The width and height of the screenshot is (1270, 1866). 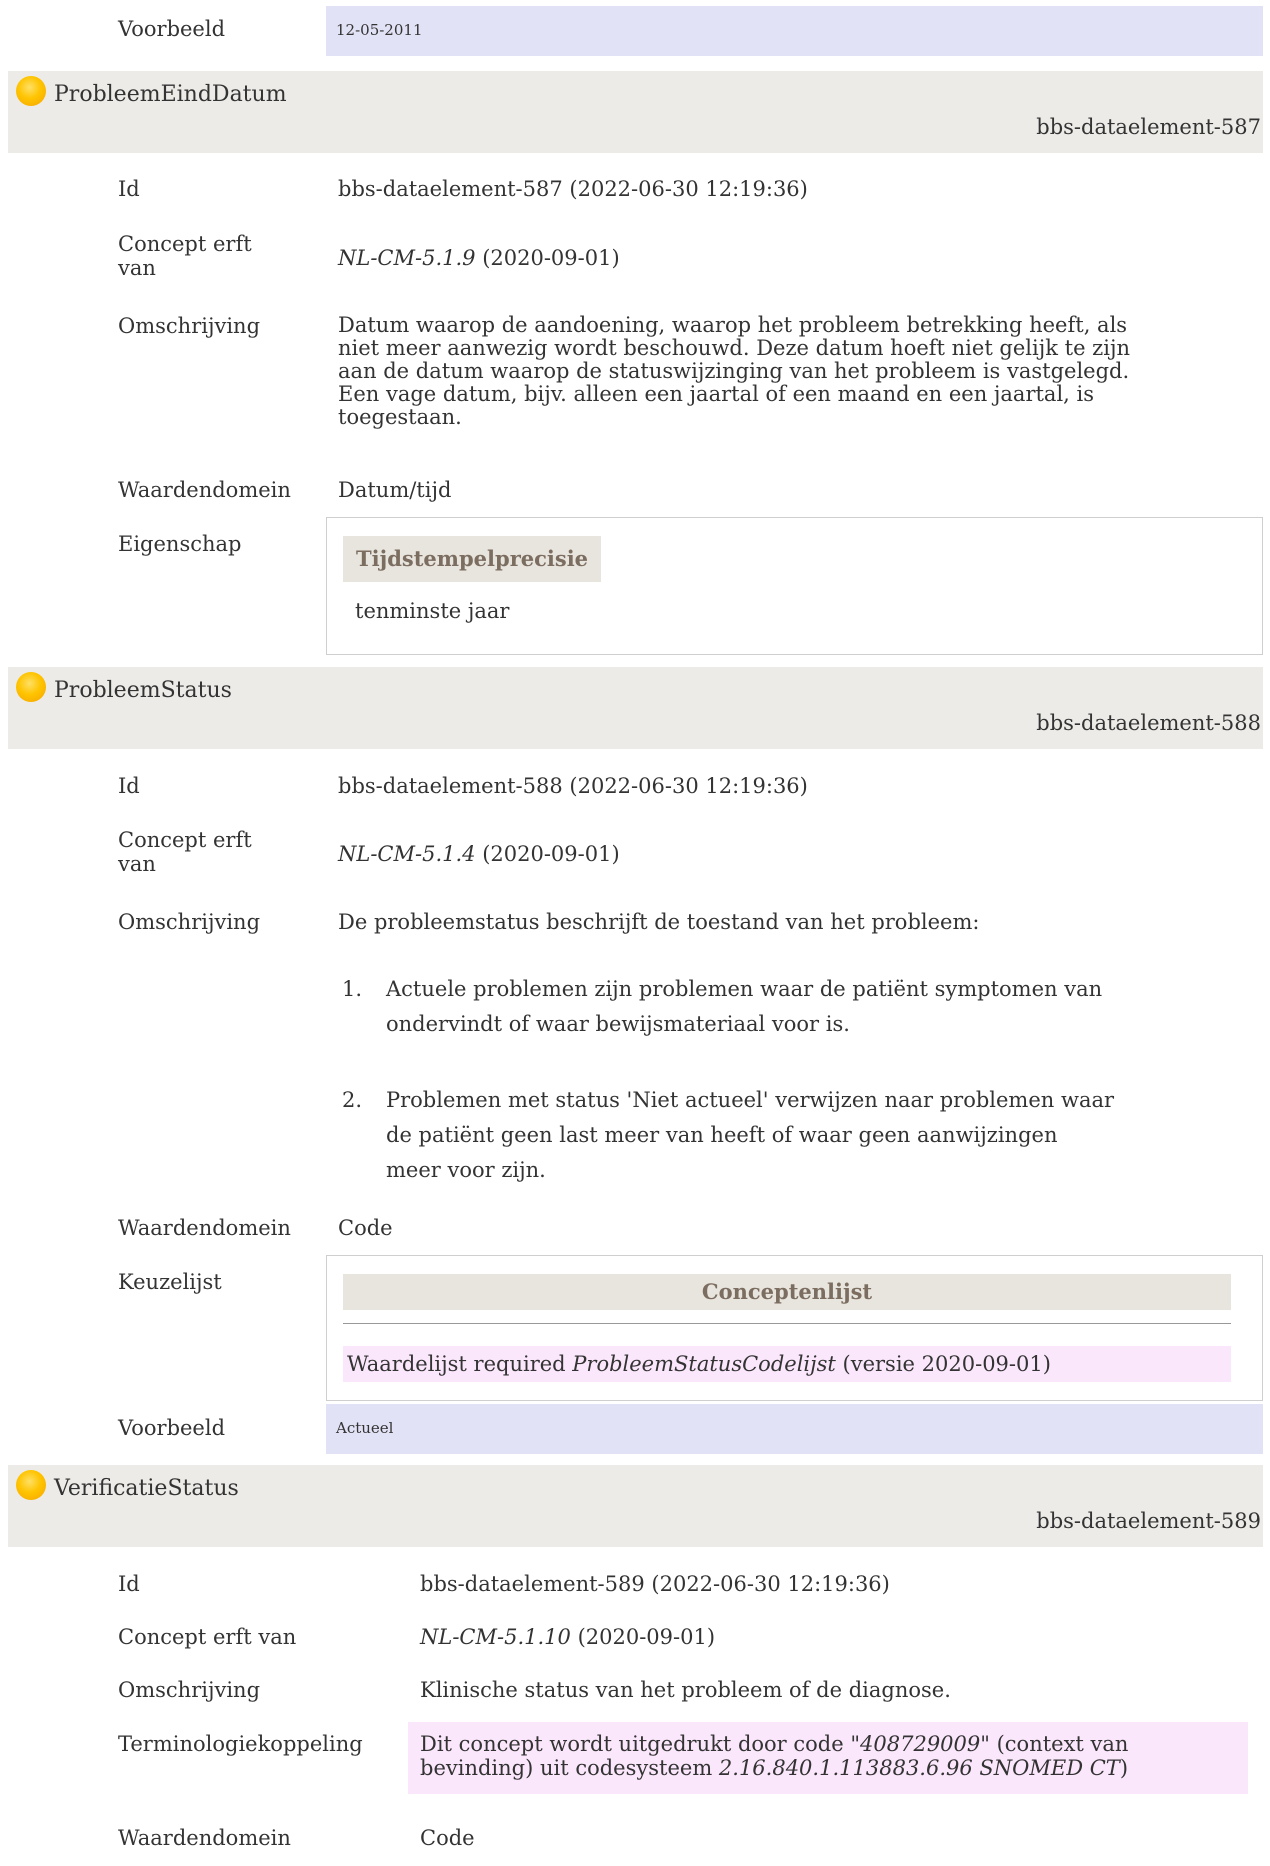 I want to click on dataelement-title: VerificatieStatus, so click(x=146, y=1488).